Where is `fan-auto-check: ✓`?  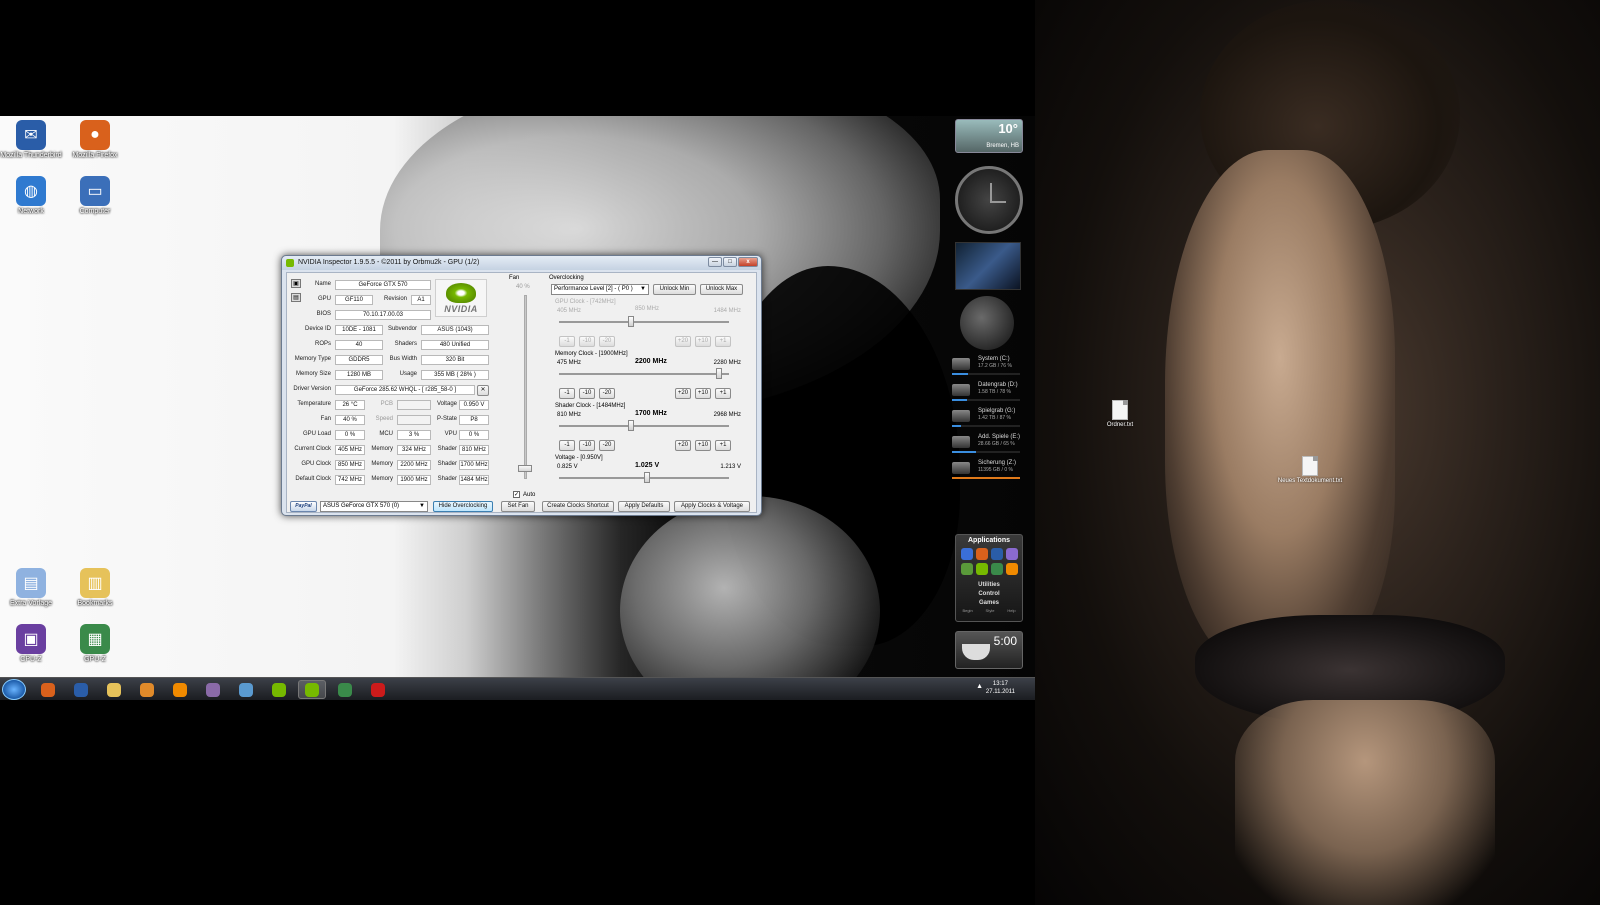 fan-auto-check: ✓ is located at coordinates (516, 494).